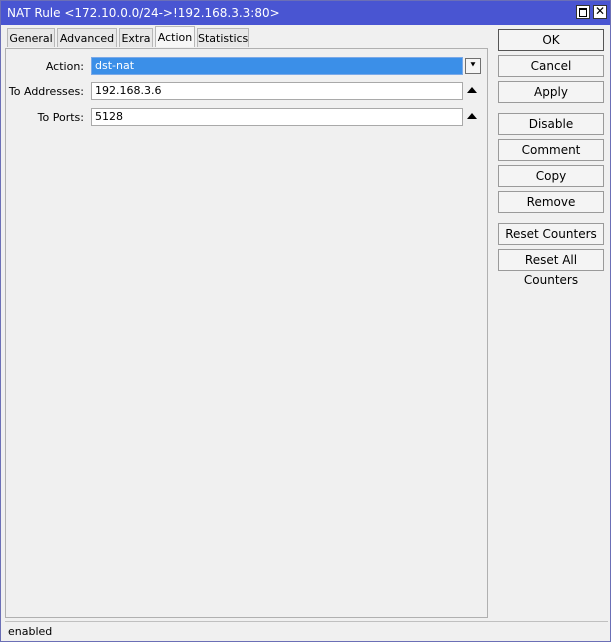  I want to click on disable-button: Disable, so click(551, 124).